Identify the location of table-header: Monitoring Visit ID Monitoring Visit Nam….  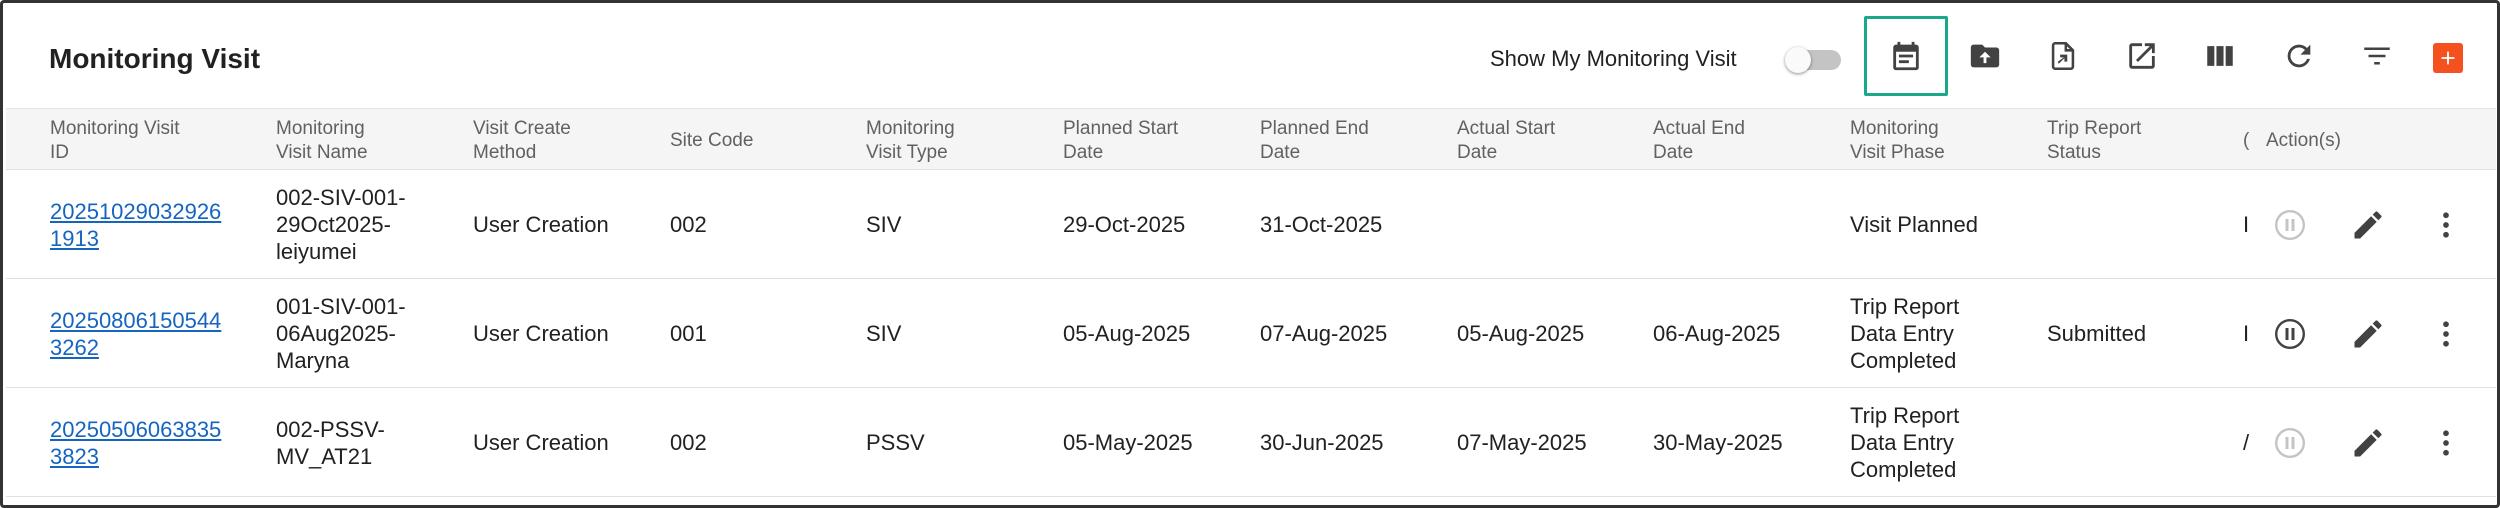
(1251, 139).